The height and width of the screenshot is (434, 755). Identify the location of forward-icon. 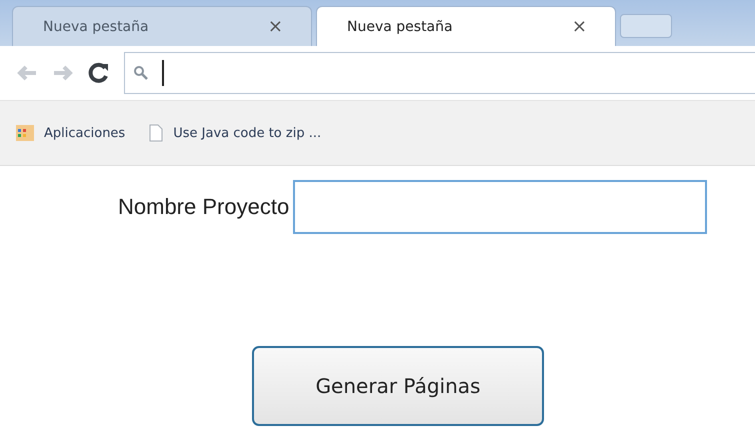
(63, 73).